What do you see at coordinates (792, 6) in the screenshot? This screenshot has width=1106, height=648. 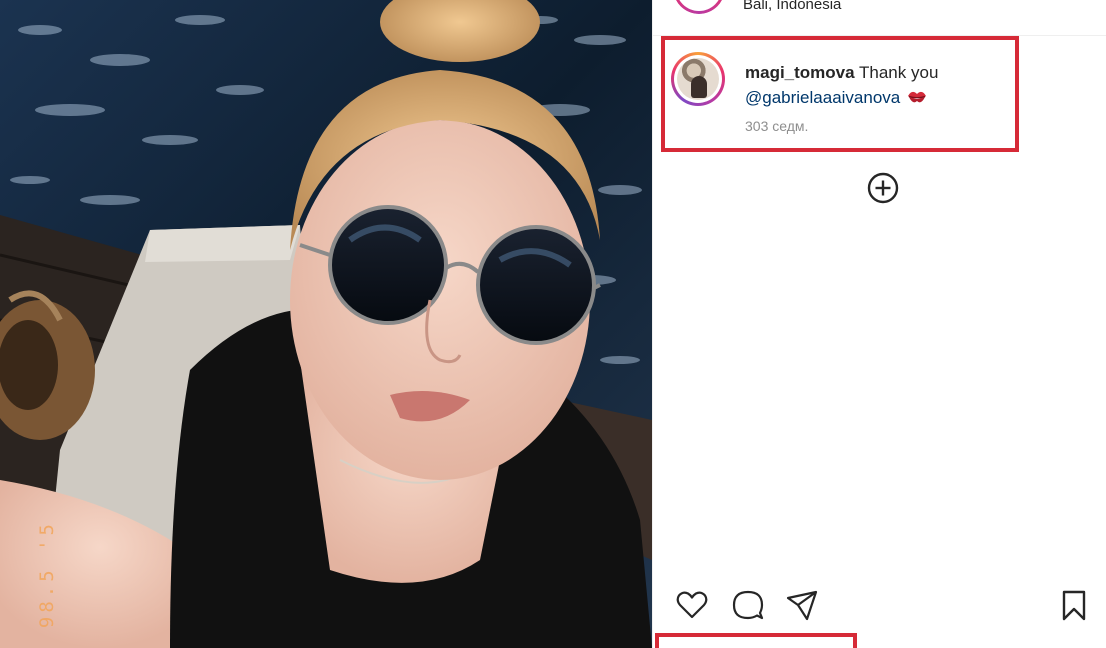 I see `post-location: Bali, Indonesia` at bounding box center [792, 6].